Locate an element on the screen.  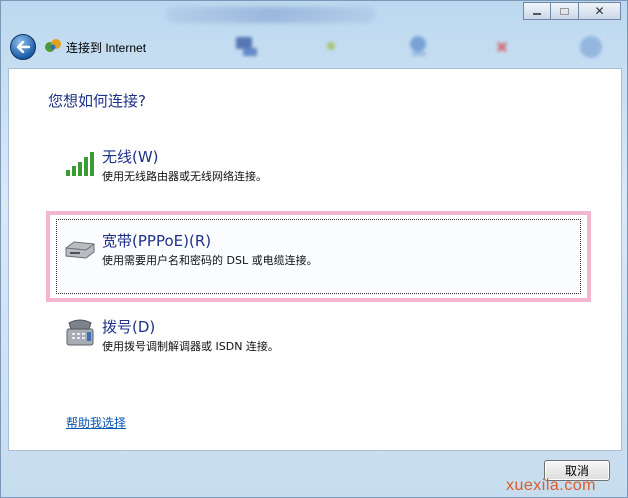
blurred-computer-icon is located at coordinates (246, 46).